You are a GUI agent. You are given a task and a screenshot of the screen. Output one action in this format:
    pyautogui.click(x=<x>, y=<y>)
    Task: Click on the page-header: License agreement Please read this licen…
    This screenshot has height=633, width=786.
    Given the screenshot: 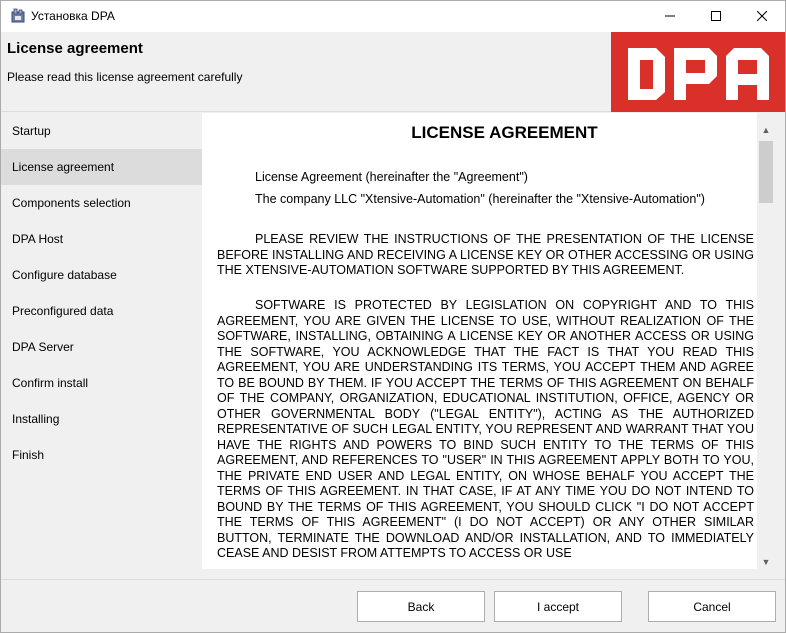 What is the action you would take?
    pyautogui.click(x=393, y=72)
    